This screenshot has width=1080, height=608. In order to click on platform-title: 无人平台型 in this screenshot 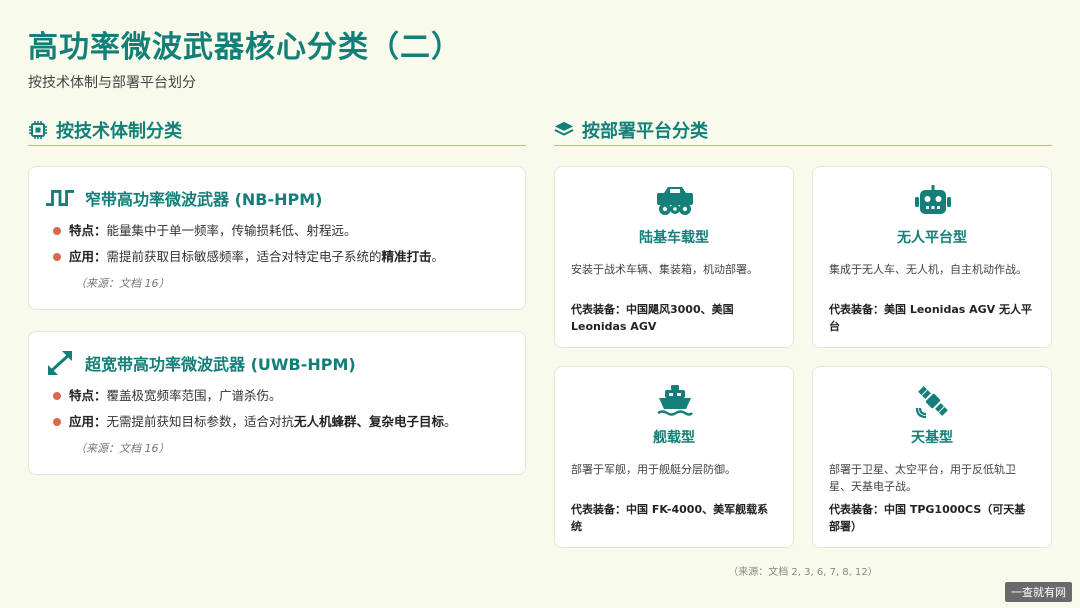, I will do `click(932, 238)`.